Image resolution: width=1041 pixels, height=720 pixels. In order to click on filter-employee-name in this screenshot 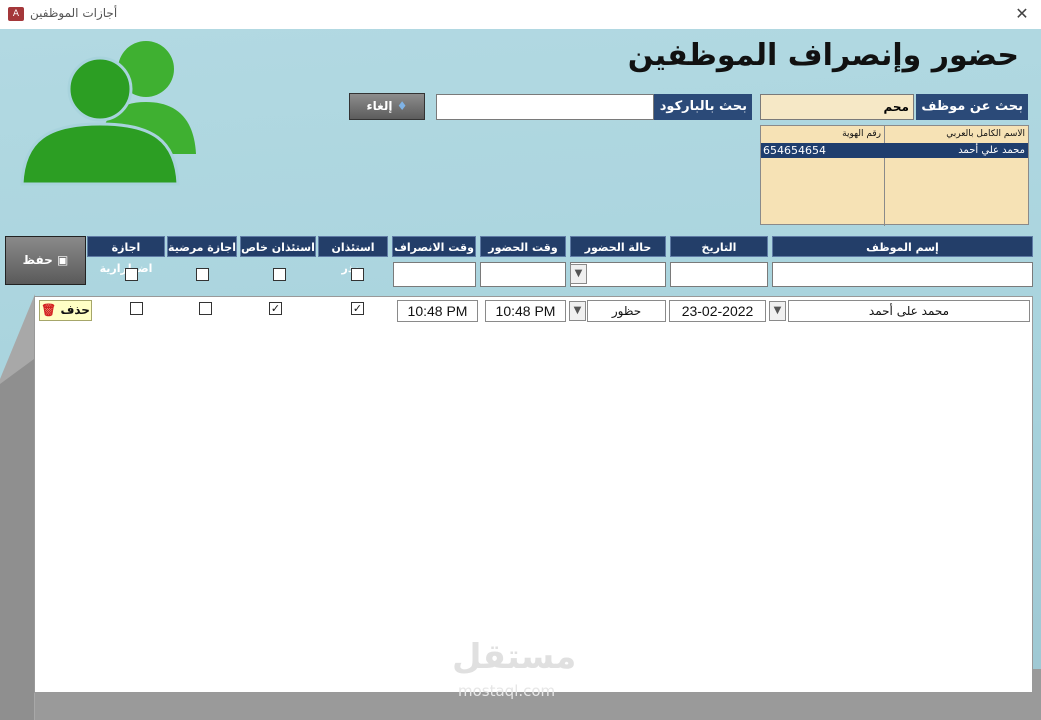, I will do `click(902, 274)`.